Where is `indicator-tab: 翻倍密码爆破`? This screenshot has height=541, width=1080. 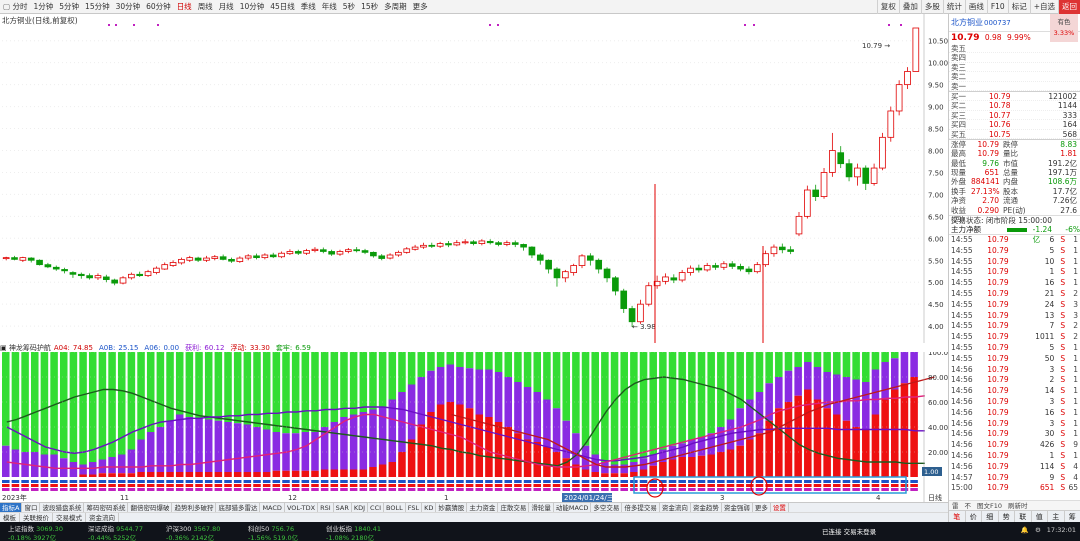
indicator-tab: 翻倍密码爆破 is located at coordinates (150, 507).